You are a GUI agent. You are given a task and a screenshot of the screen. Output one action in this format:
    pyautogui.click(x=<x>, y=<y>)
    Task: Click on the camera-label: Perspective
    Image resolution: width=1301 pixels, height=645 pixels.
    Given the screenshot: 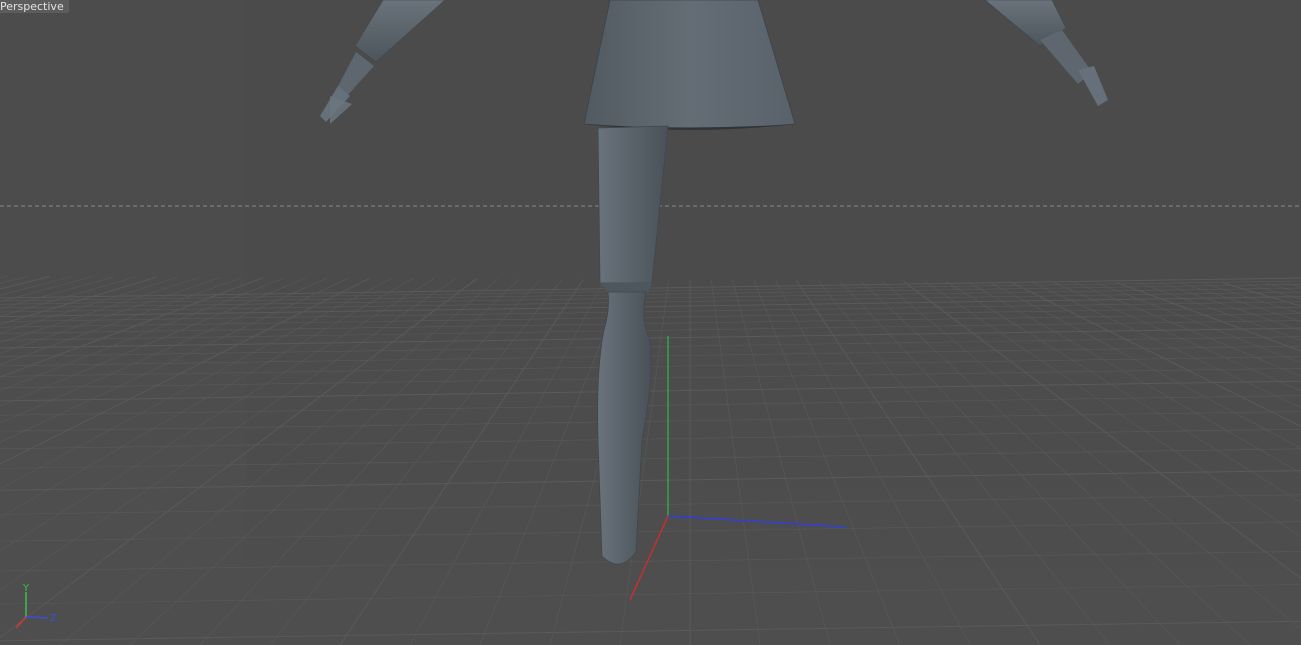 What is the action you would take?
    pyautogui.click(x=34, y=6)
    